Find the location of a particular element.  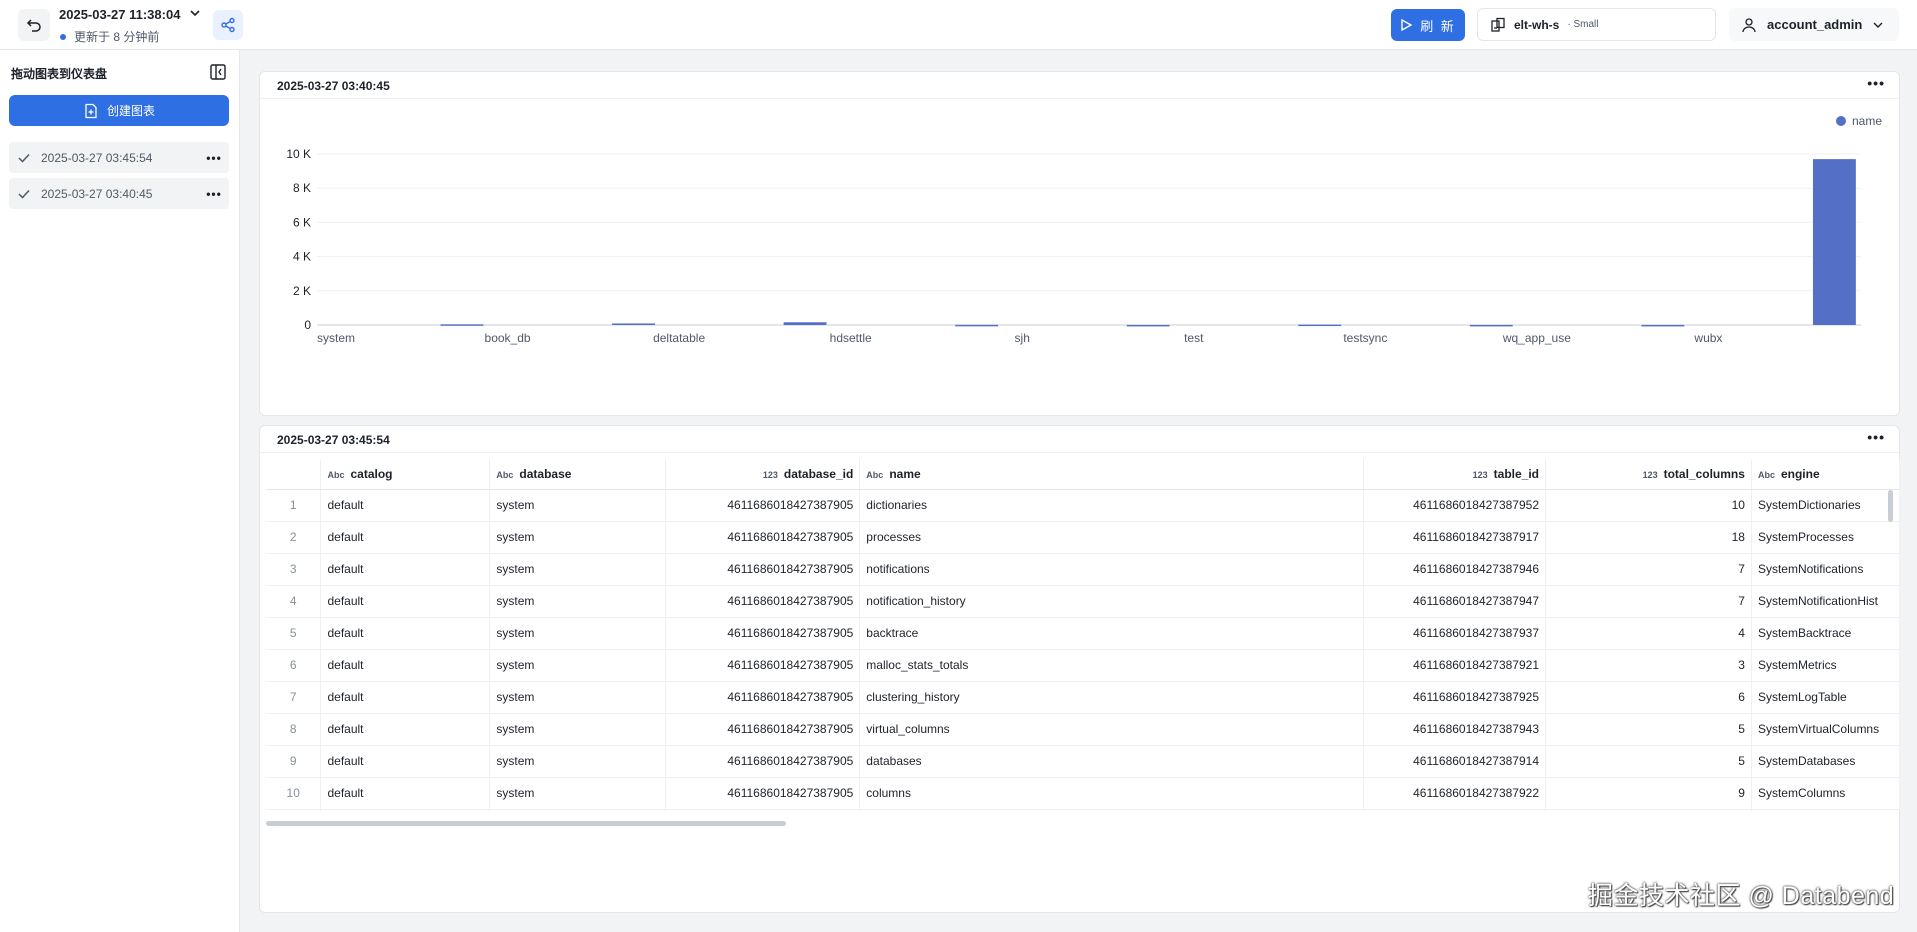

chart-panel-title: 2025-03-27 03:40:45 is located at coordinates (333, 86).